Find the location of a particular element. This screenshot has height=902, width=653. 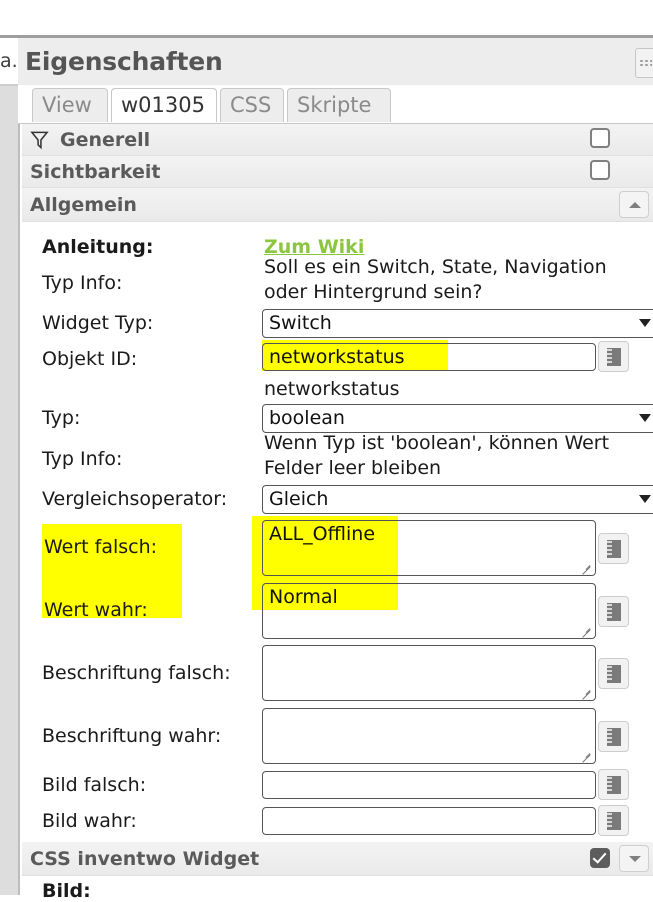

select-typ-value: boolean is located at coordinates (307, 418).